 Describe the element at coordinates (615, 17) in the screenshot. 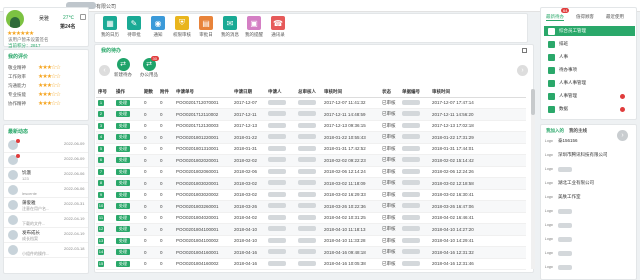

I see `tab-recent: 最近使用` at that location.